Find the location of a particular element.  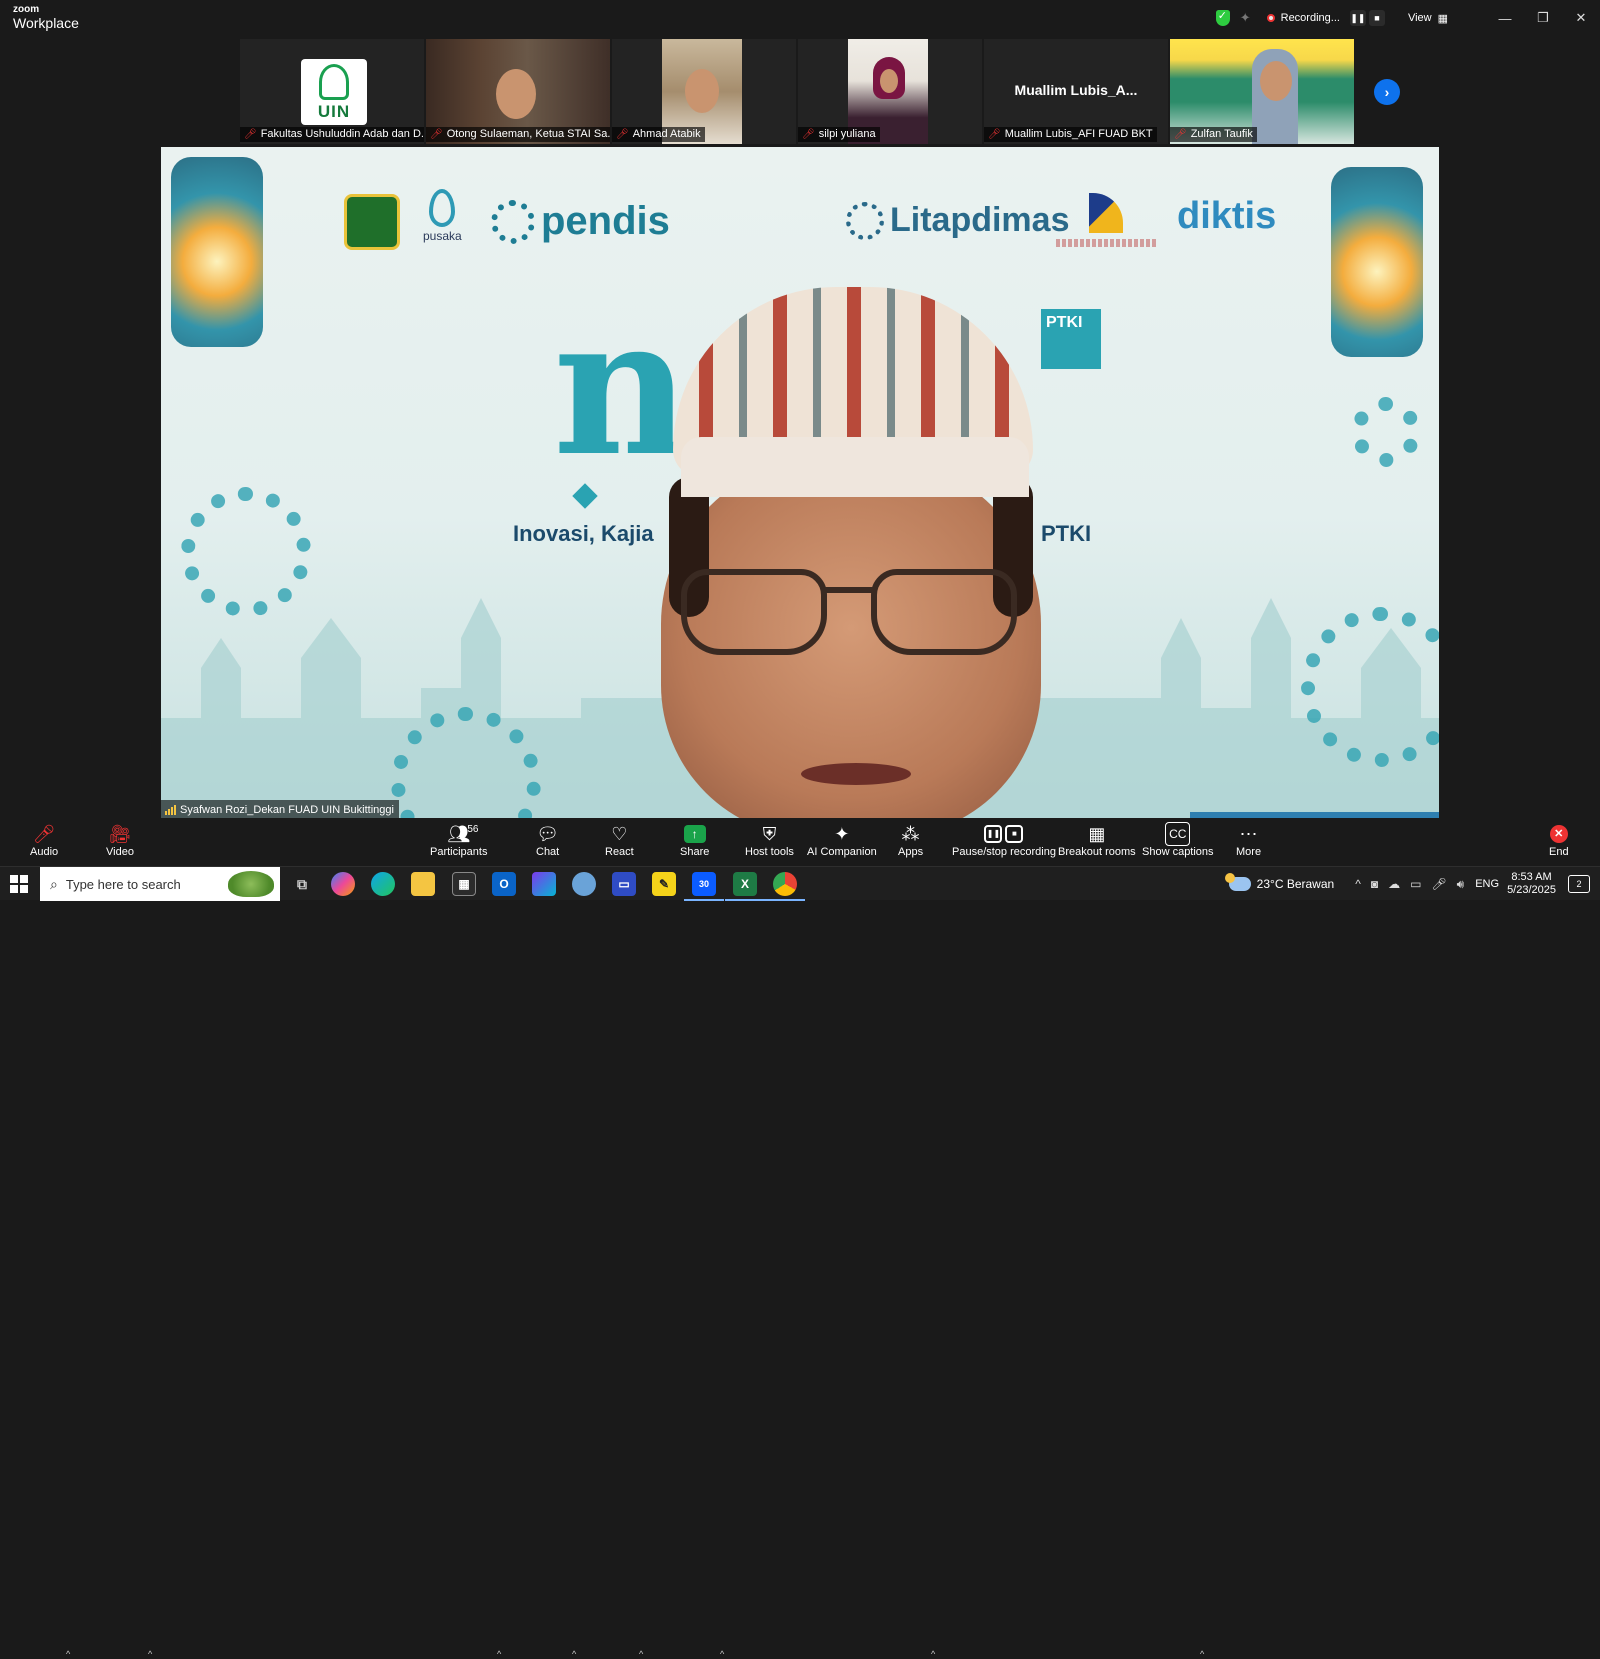

diktis-label: diktis is located at coordinates (1227, 216).